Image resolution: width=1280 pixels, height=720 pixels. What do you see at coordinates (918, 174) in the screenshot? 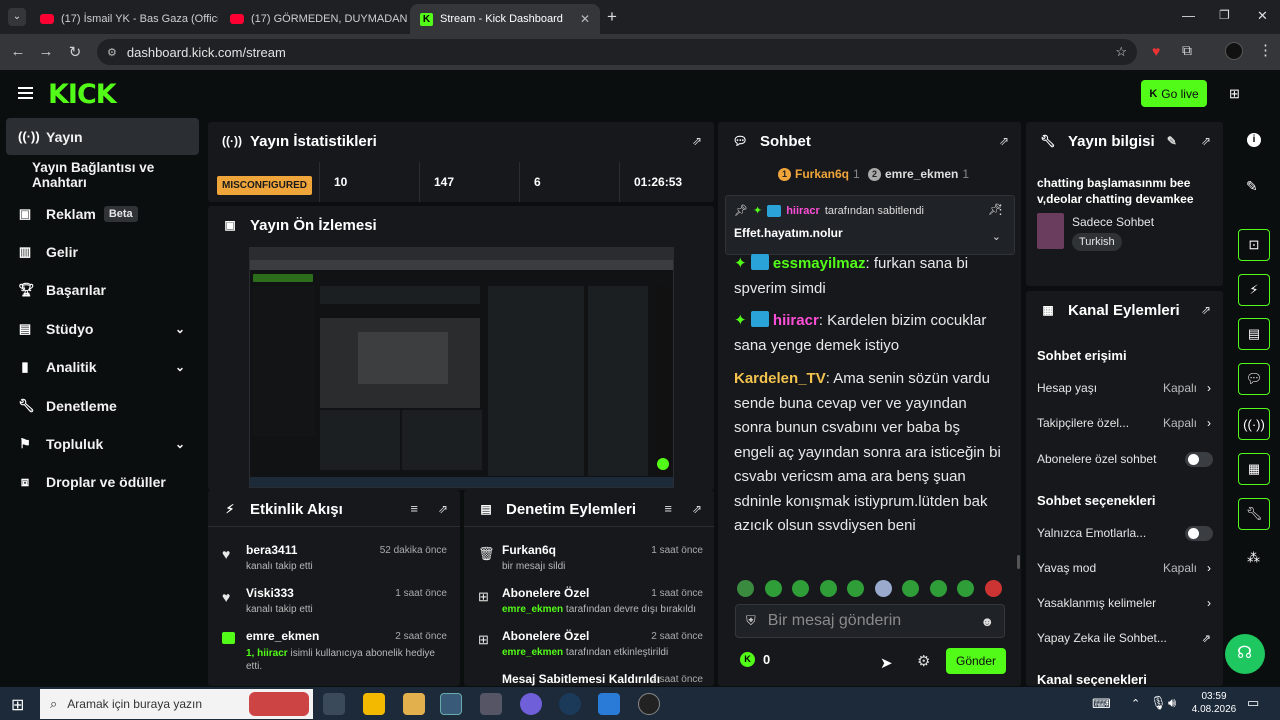
I see `top-chatter-2: 2 emre_ekmen 1` at bounding box center [918, 174].